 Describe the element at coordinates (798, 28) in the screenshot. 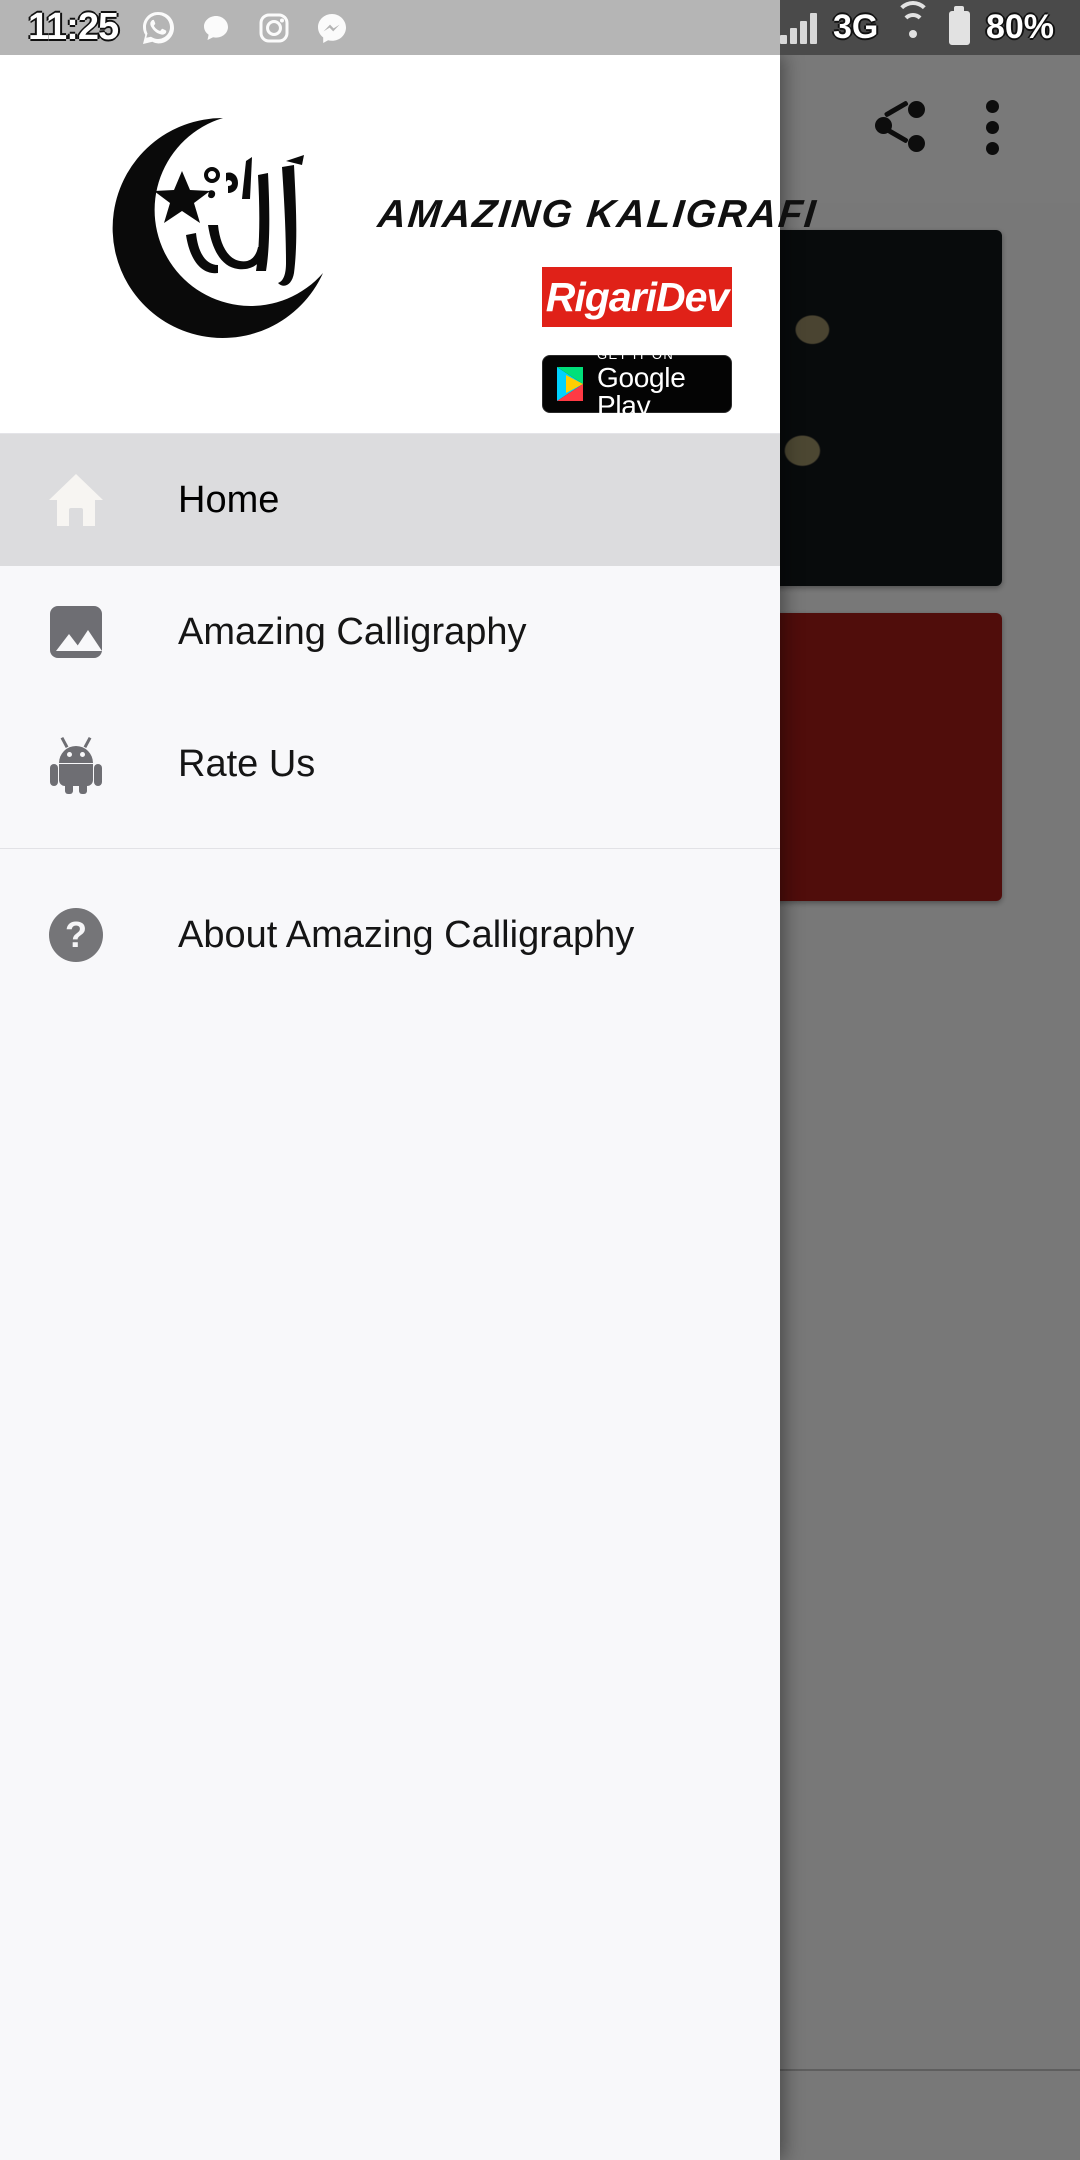

I see `signal-bars-icon` at that location.